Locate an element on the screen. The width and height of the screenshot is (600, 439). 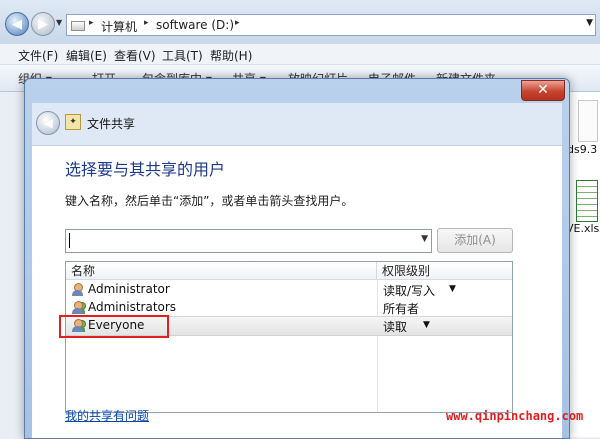
permission-level: 所有者 is located at coordinates (401, 309).